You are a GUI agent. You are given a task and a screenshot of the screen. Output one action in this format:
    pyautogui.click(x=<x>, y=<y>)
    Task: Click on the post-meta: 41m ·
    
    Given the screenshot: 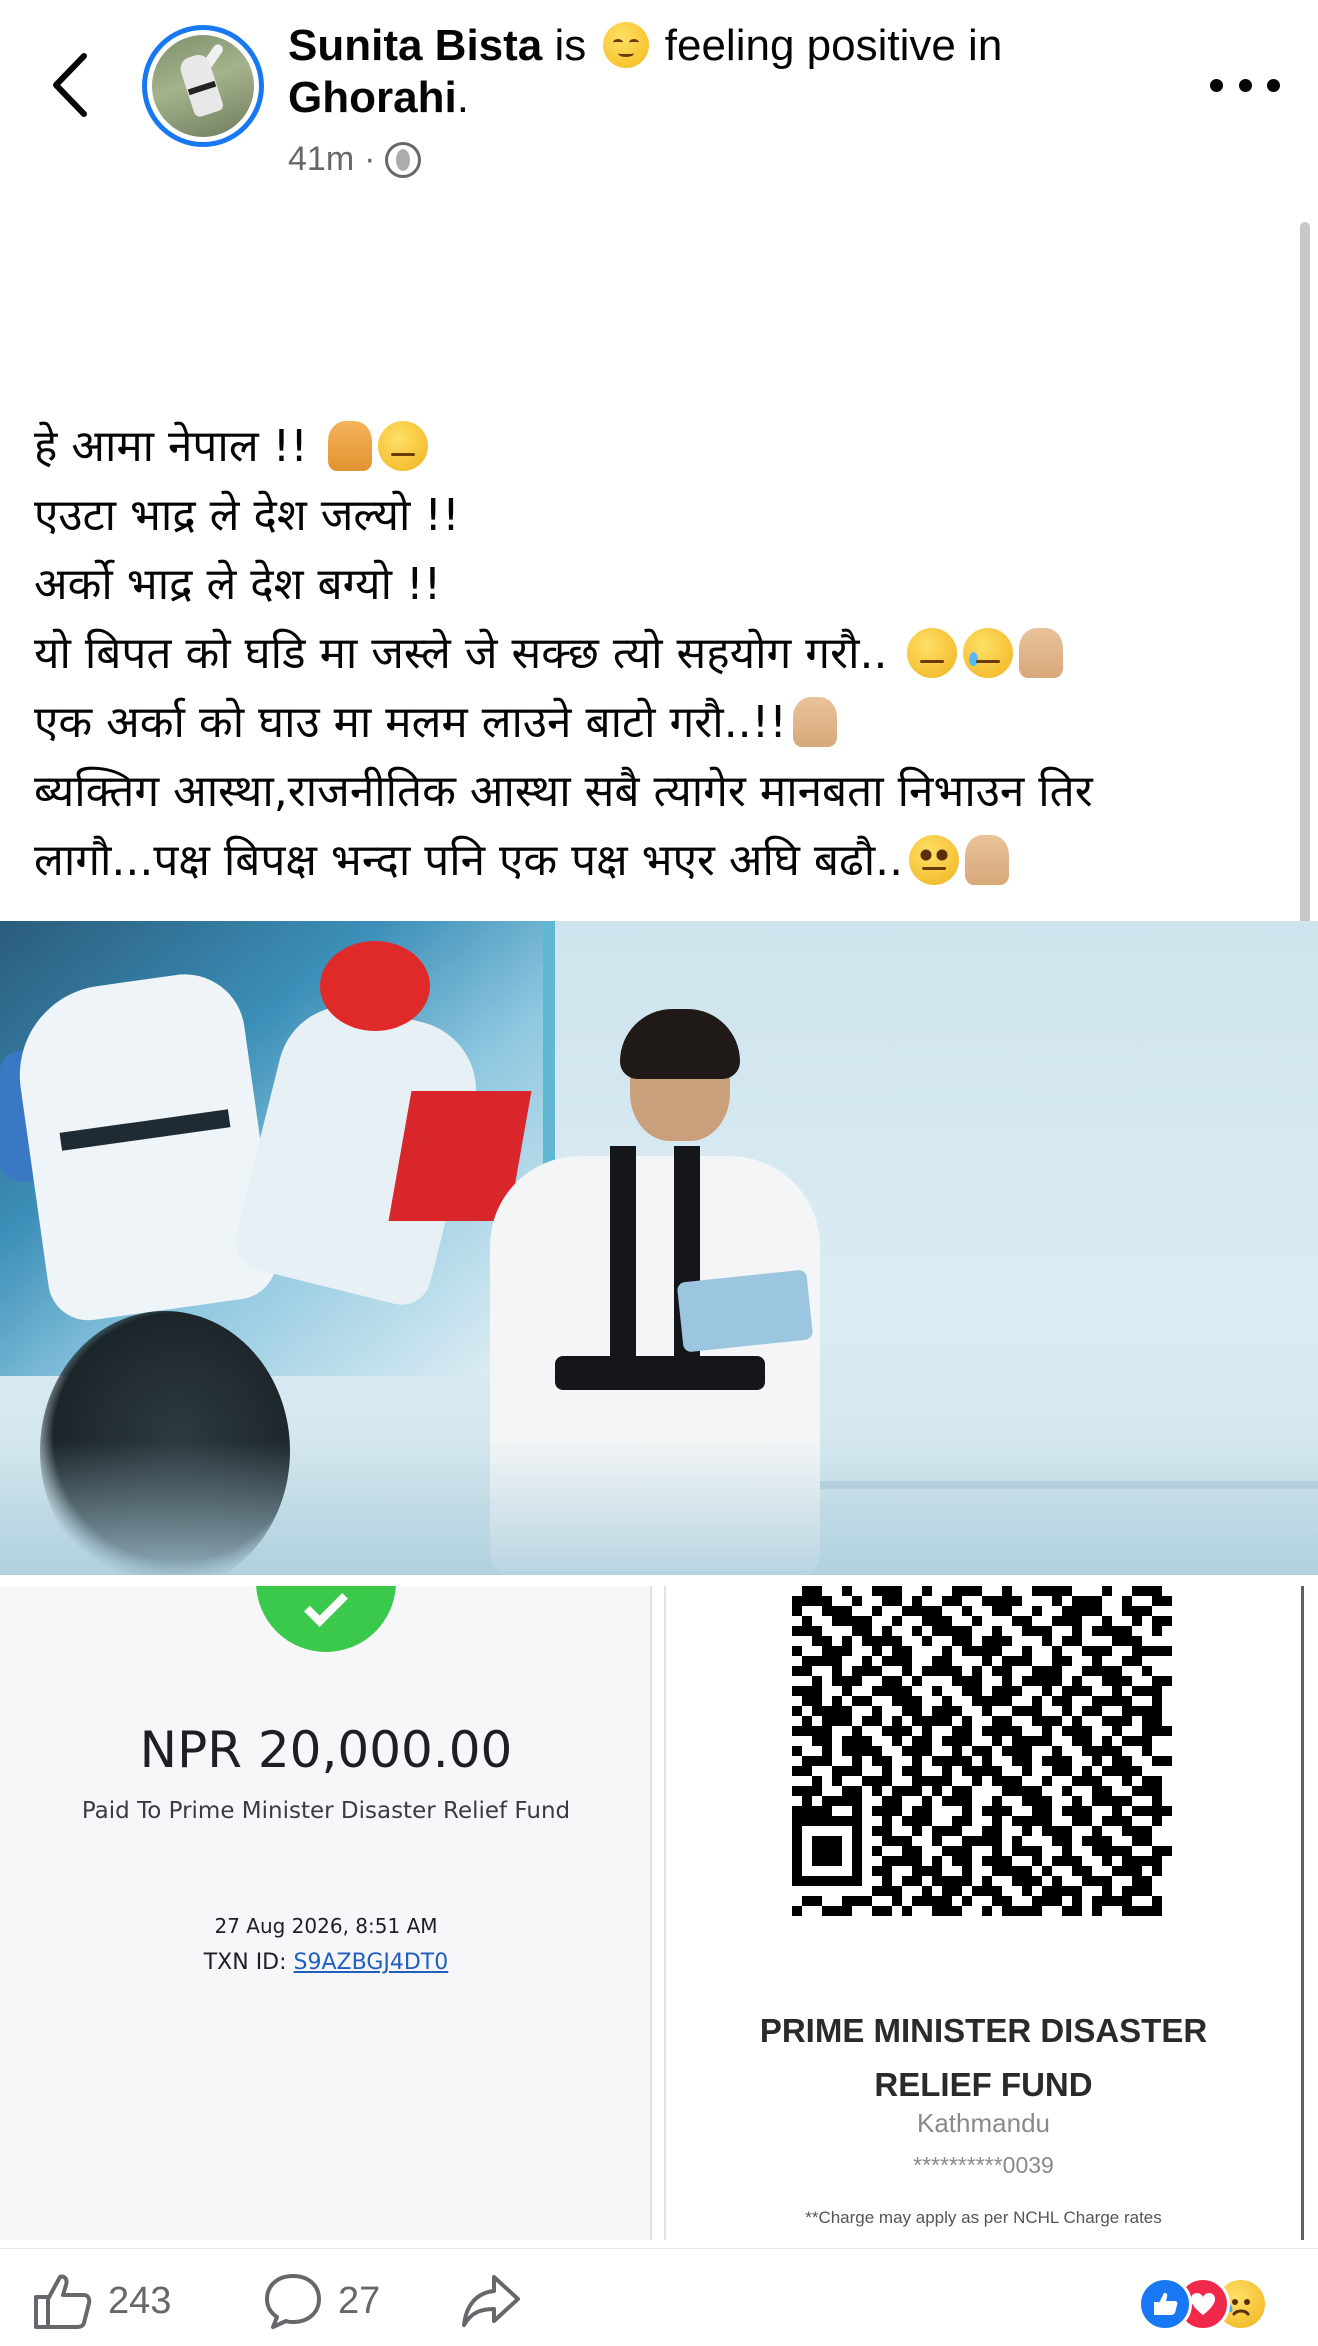 What is the action you would take?
    pyautogui.click(x=355, y=159)
    